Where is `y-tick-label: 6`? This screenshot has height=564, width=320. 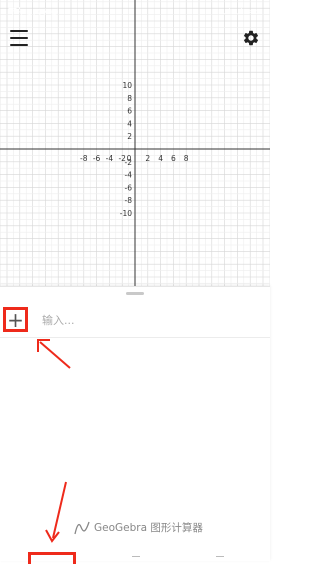
y-tick-label: 6 is located at coordinates (129, 111).